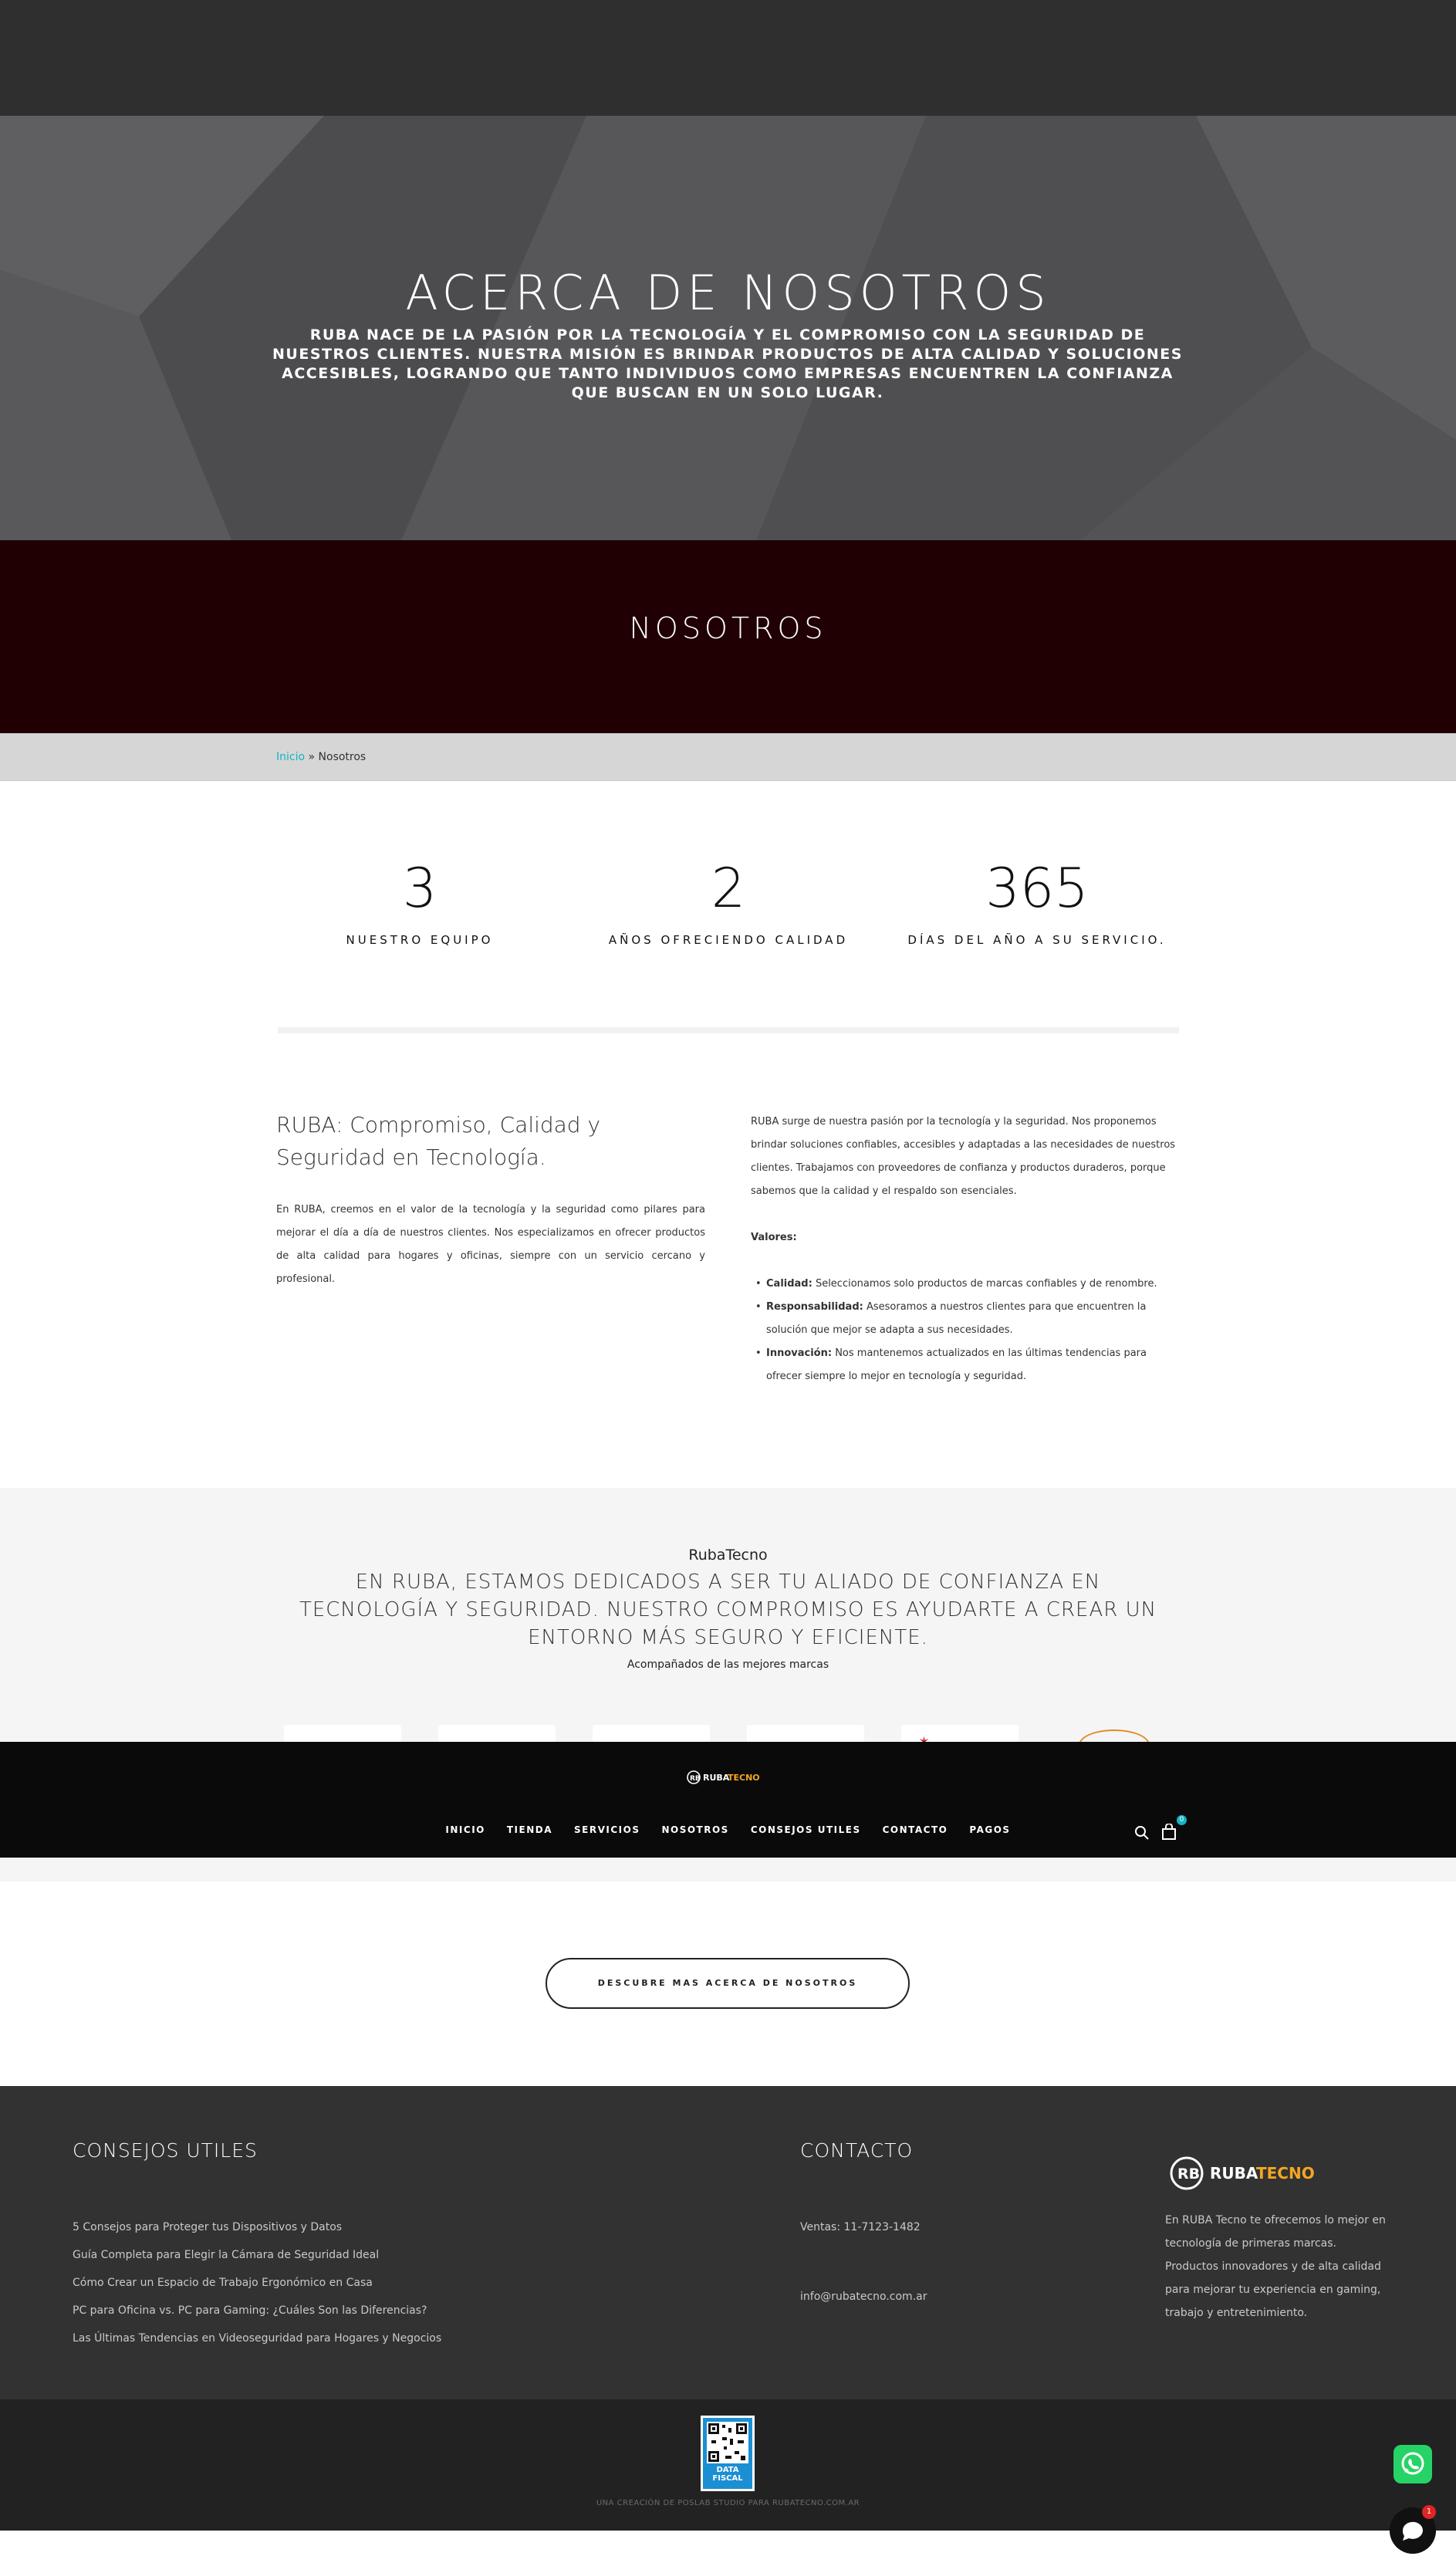 The width and height of the screenshot is (1456, 2573). What do you see at coordinates (728, 888) in the screenshot?
I see `stat-number: 2` at bounding box center [728, 888].